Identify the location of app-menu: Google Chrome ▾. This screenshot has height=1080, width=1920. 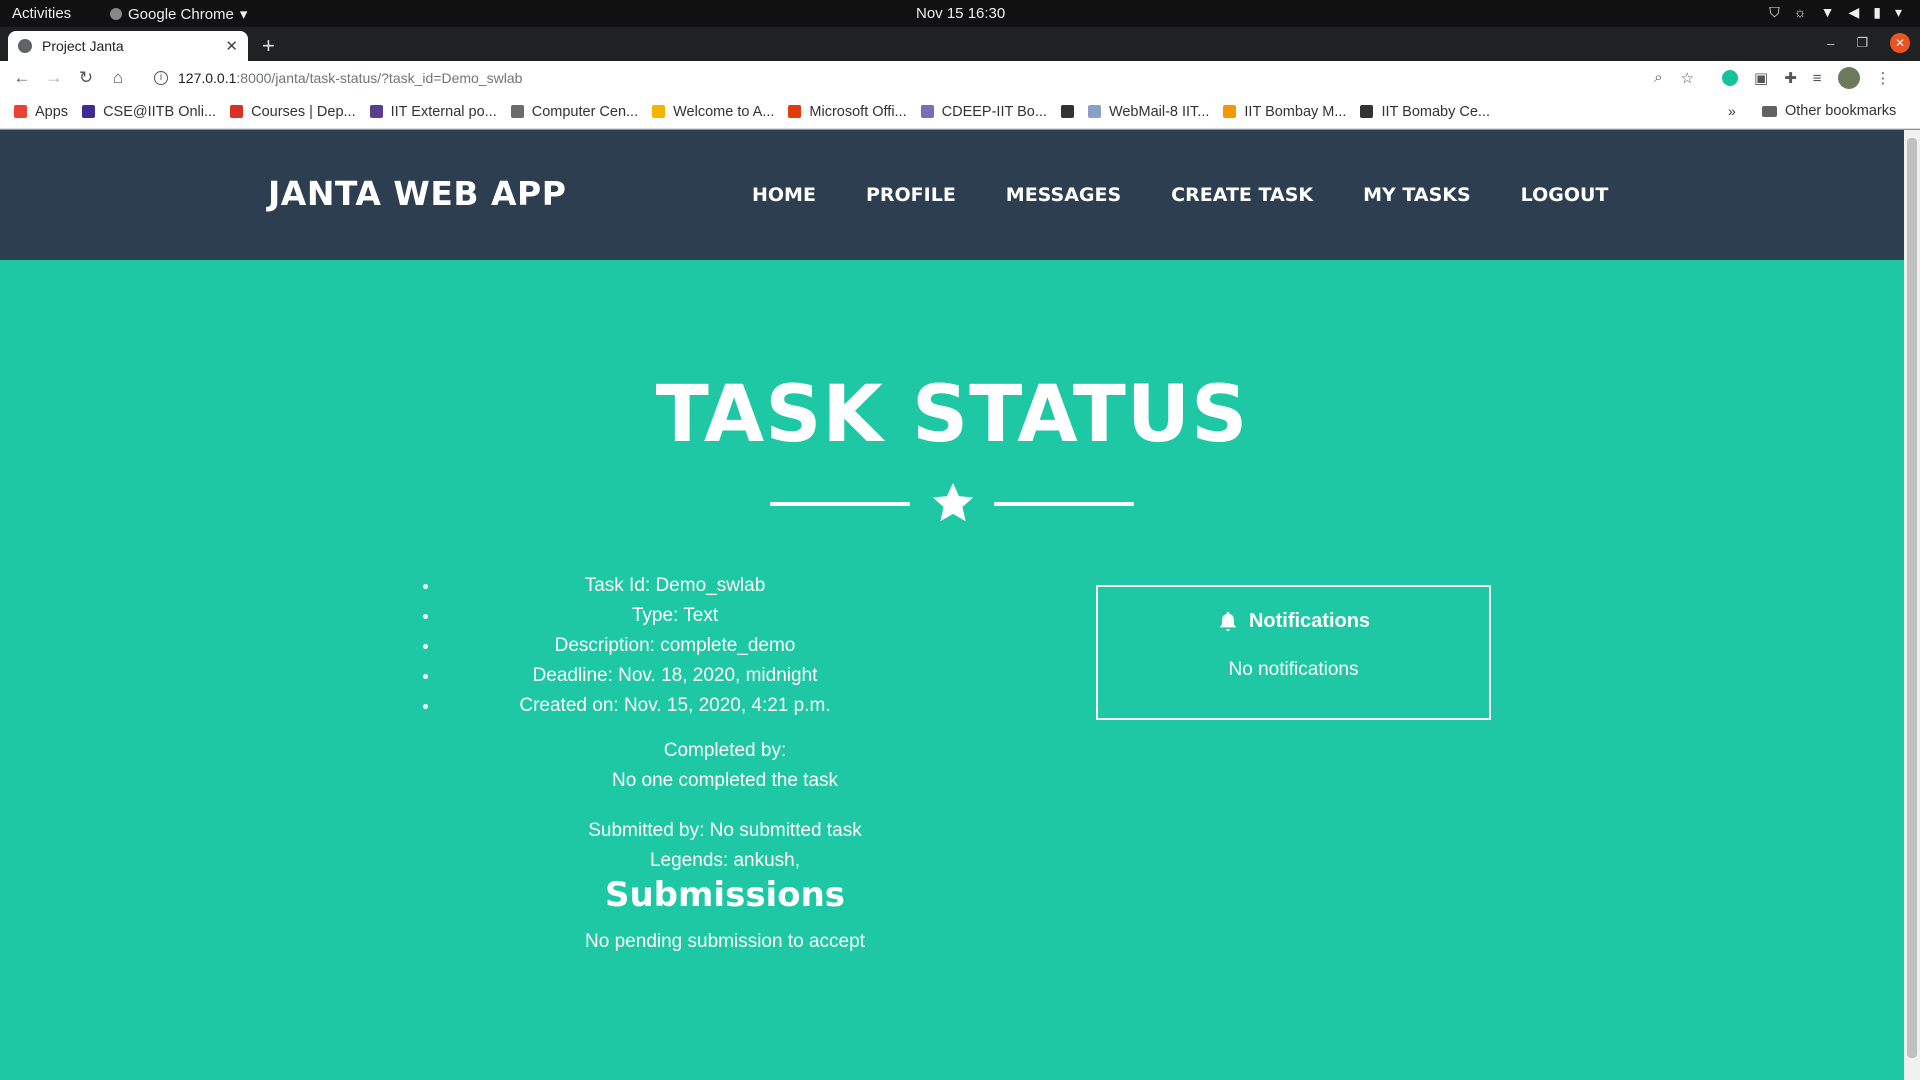
(178, 14).